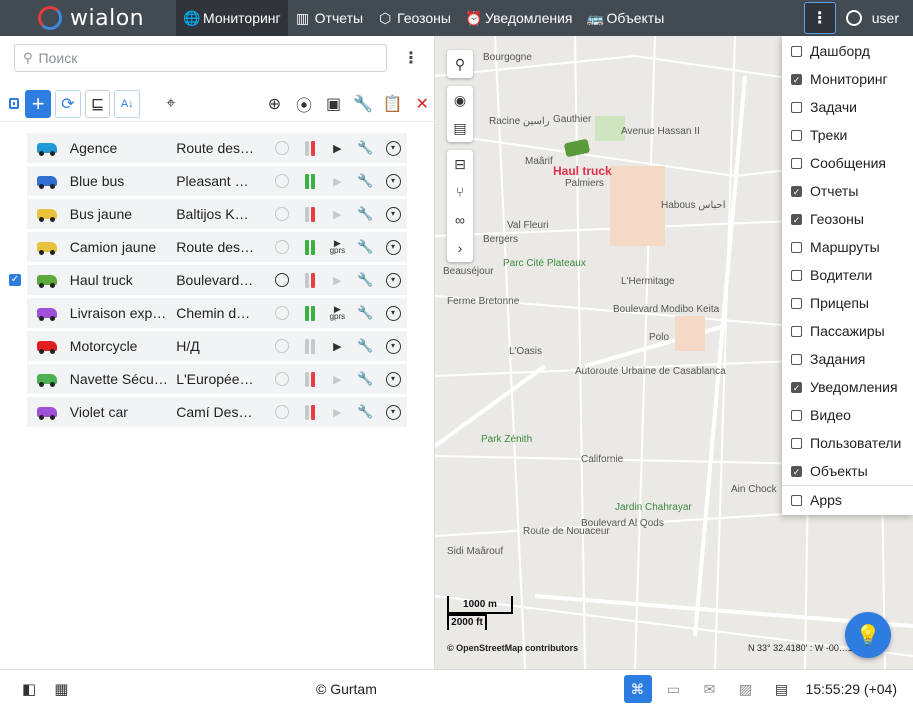 The height and width of the screenshot is (708, 913). I want to click on ruler-icon: ⊟, so click(460, 164).